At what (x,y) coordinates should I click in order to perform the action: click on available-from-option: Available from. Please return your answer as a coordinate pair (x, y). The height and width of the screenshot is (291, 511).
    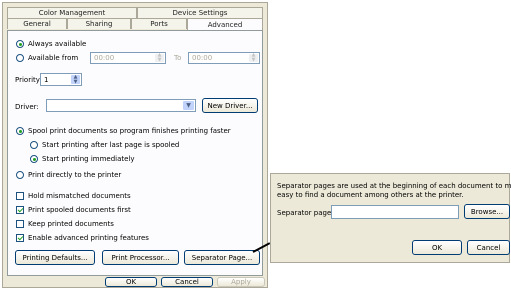
    Looking at the image, I should click on (47, 58).